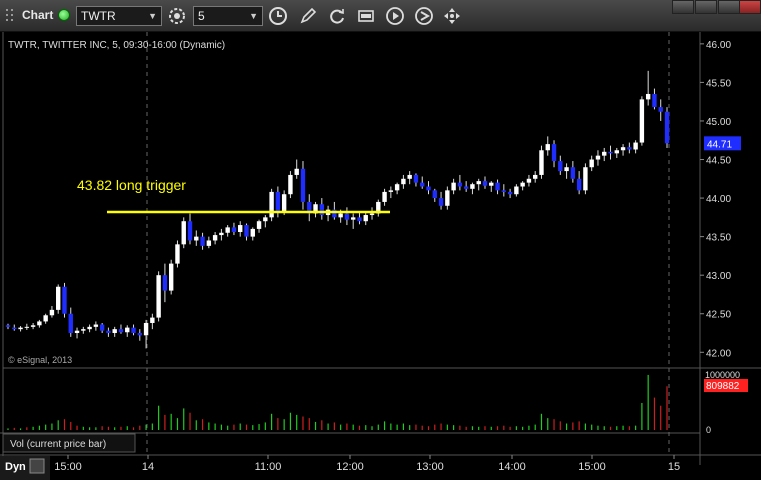 The image size is (761, 480). Describe the element at coordinates (177, 16) in the screenshot. I see `settings-gear-icon` at that location.